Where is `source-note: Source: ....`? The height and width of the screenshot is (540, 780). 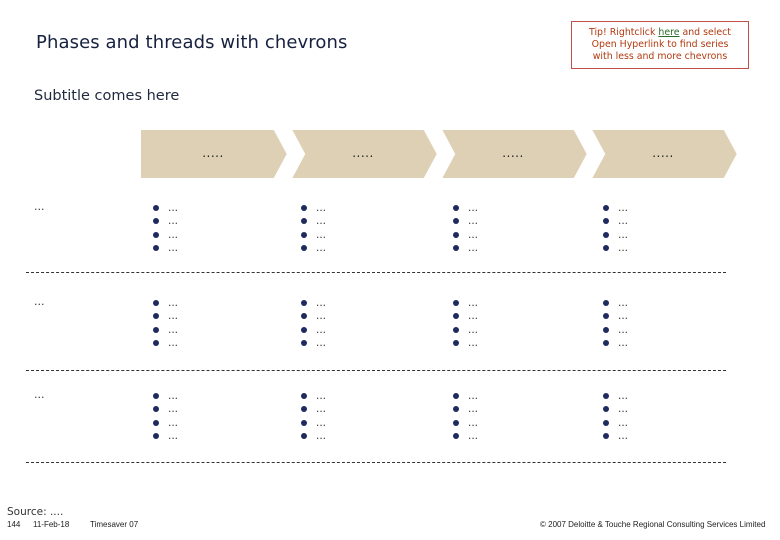 source-note: Source: .... is located at coordinates (35, 512).